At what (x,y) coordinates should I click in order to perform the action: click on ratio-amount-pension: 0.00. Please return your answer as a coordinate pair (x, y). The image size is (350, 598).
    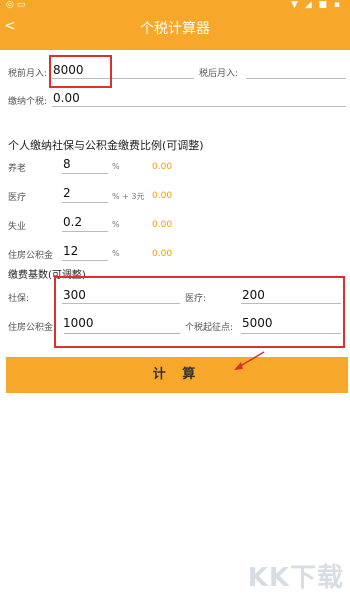
    Looking at the image, I should click on (162, 167).